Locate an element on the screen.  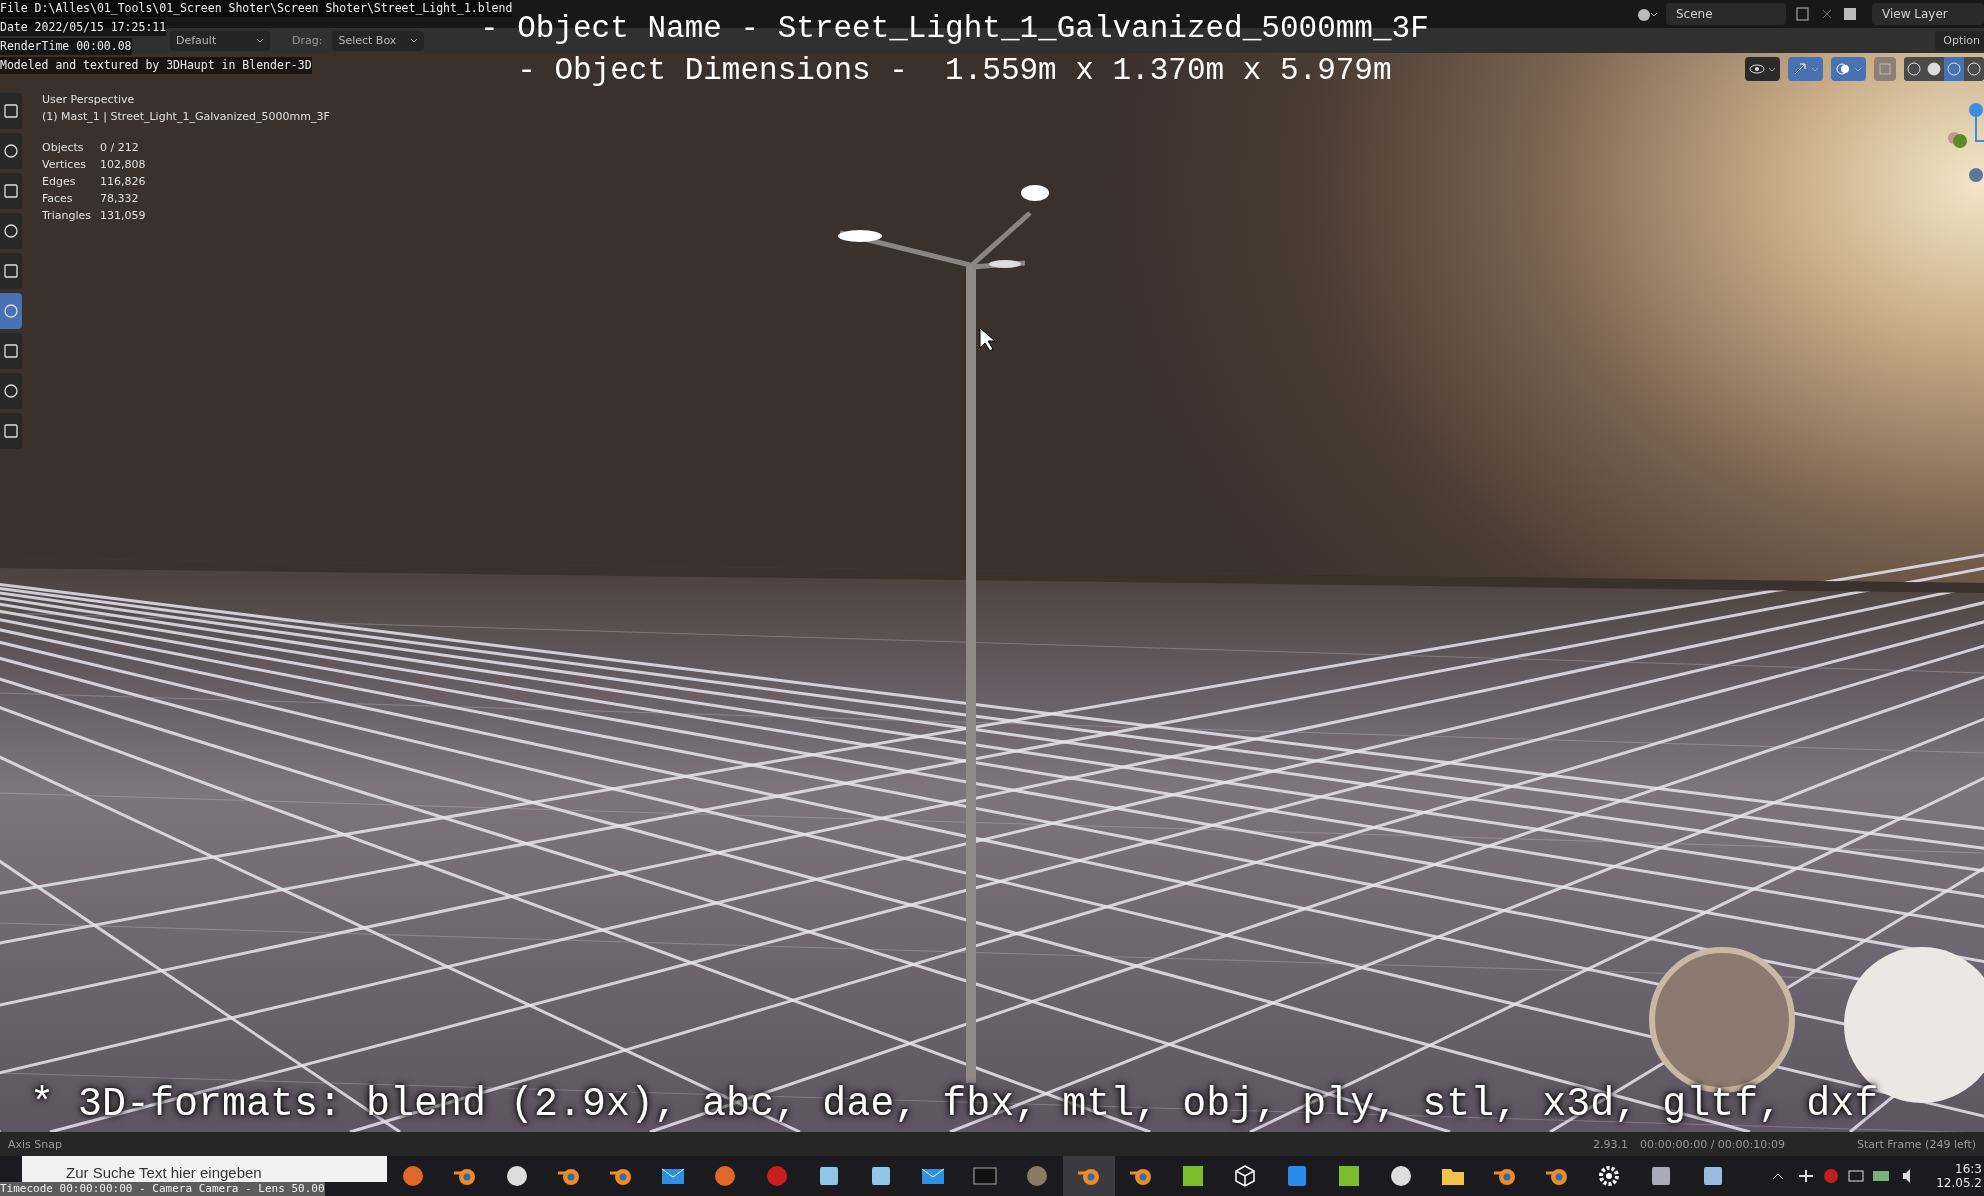
drag-label: Drag: is located at coordinates (307, 40).